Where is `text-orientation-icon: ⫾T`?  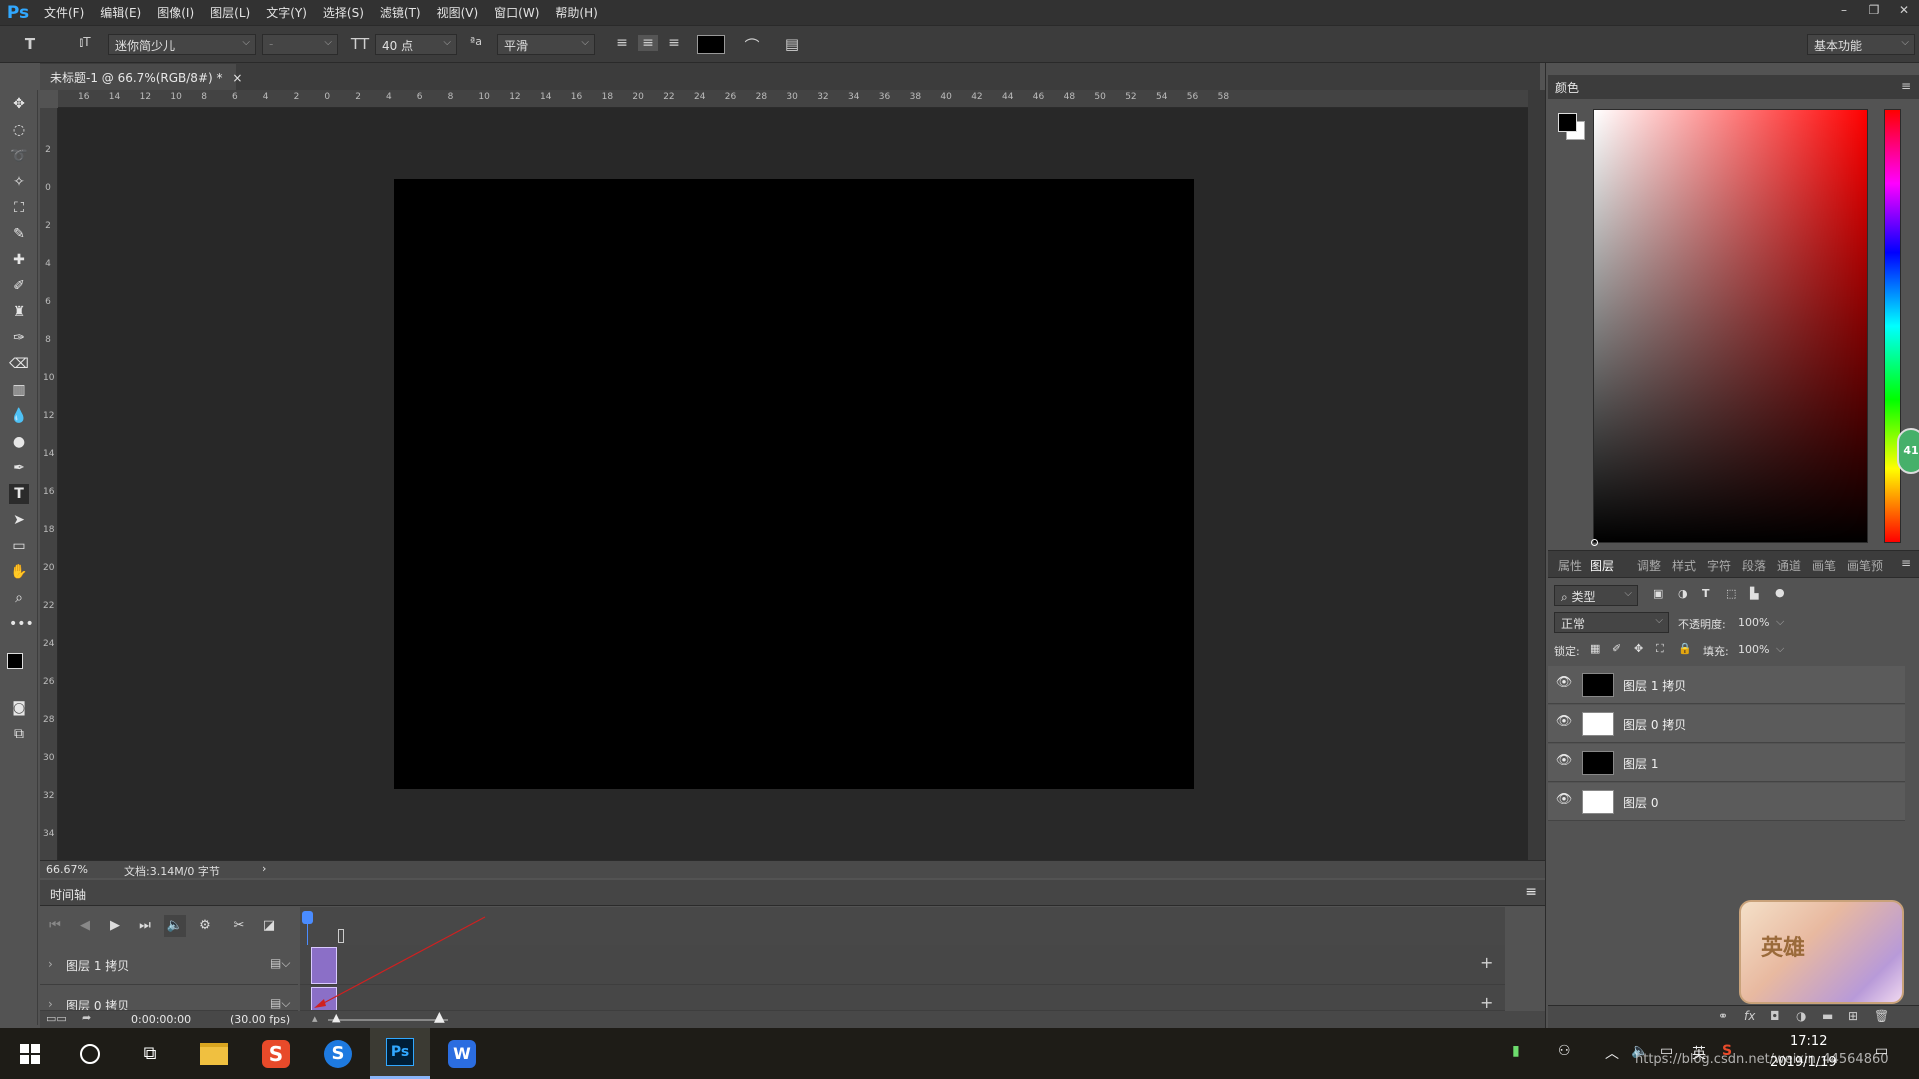
text-orientation-icon: ⫾T is located at coordinates (85, 42).